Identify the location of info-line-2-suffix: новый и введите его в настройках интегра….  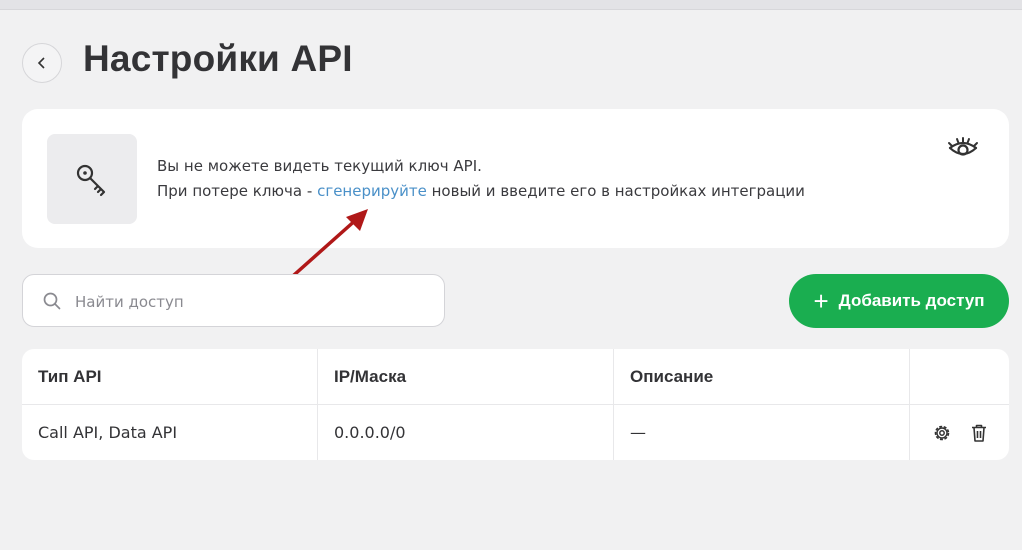
(615, 191).